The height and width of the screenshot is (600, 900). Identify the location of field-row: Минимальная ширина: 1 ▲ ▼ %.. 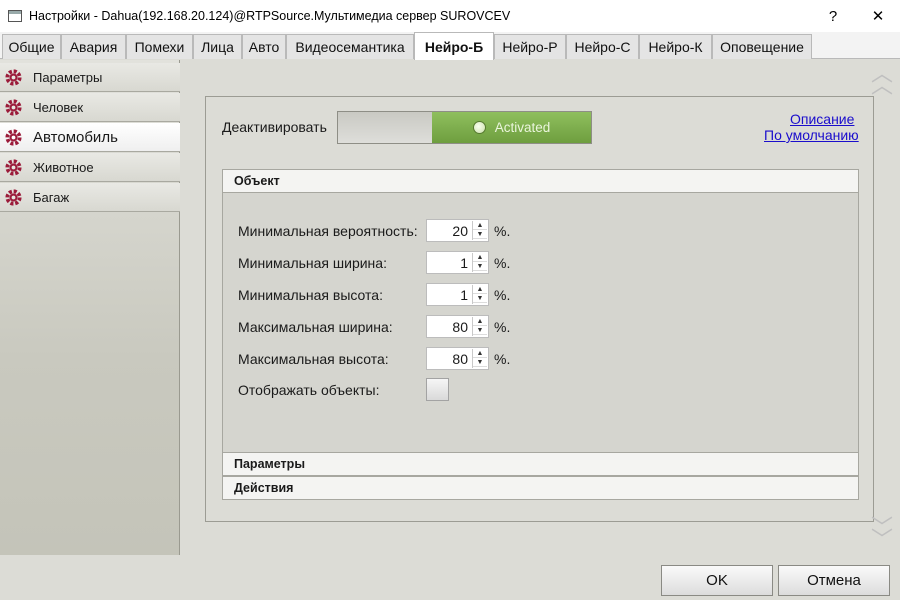
(438, 263).